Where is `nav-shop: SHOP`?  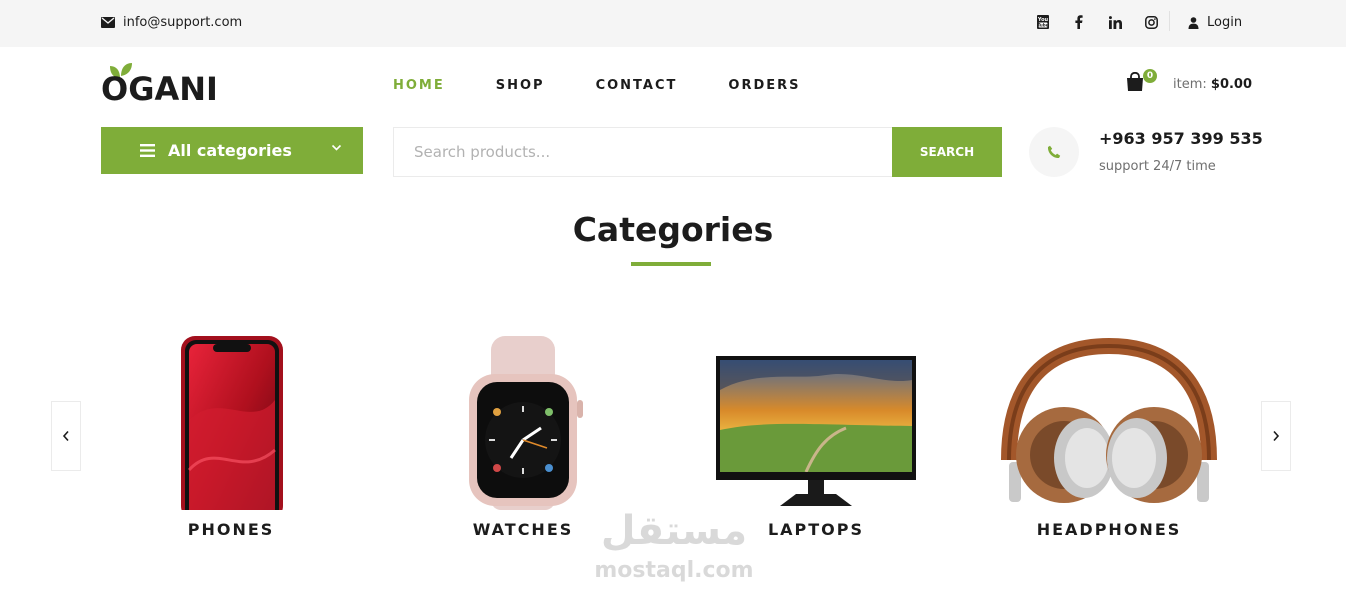 nav-shop: SHOP is located at coordinates (520, 85).